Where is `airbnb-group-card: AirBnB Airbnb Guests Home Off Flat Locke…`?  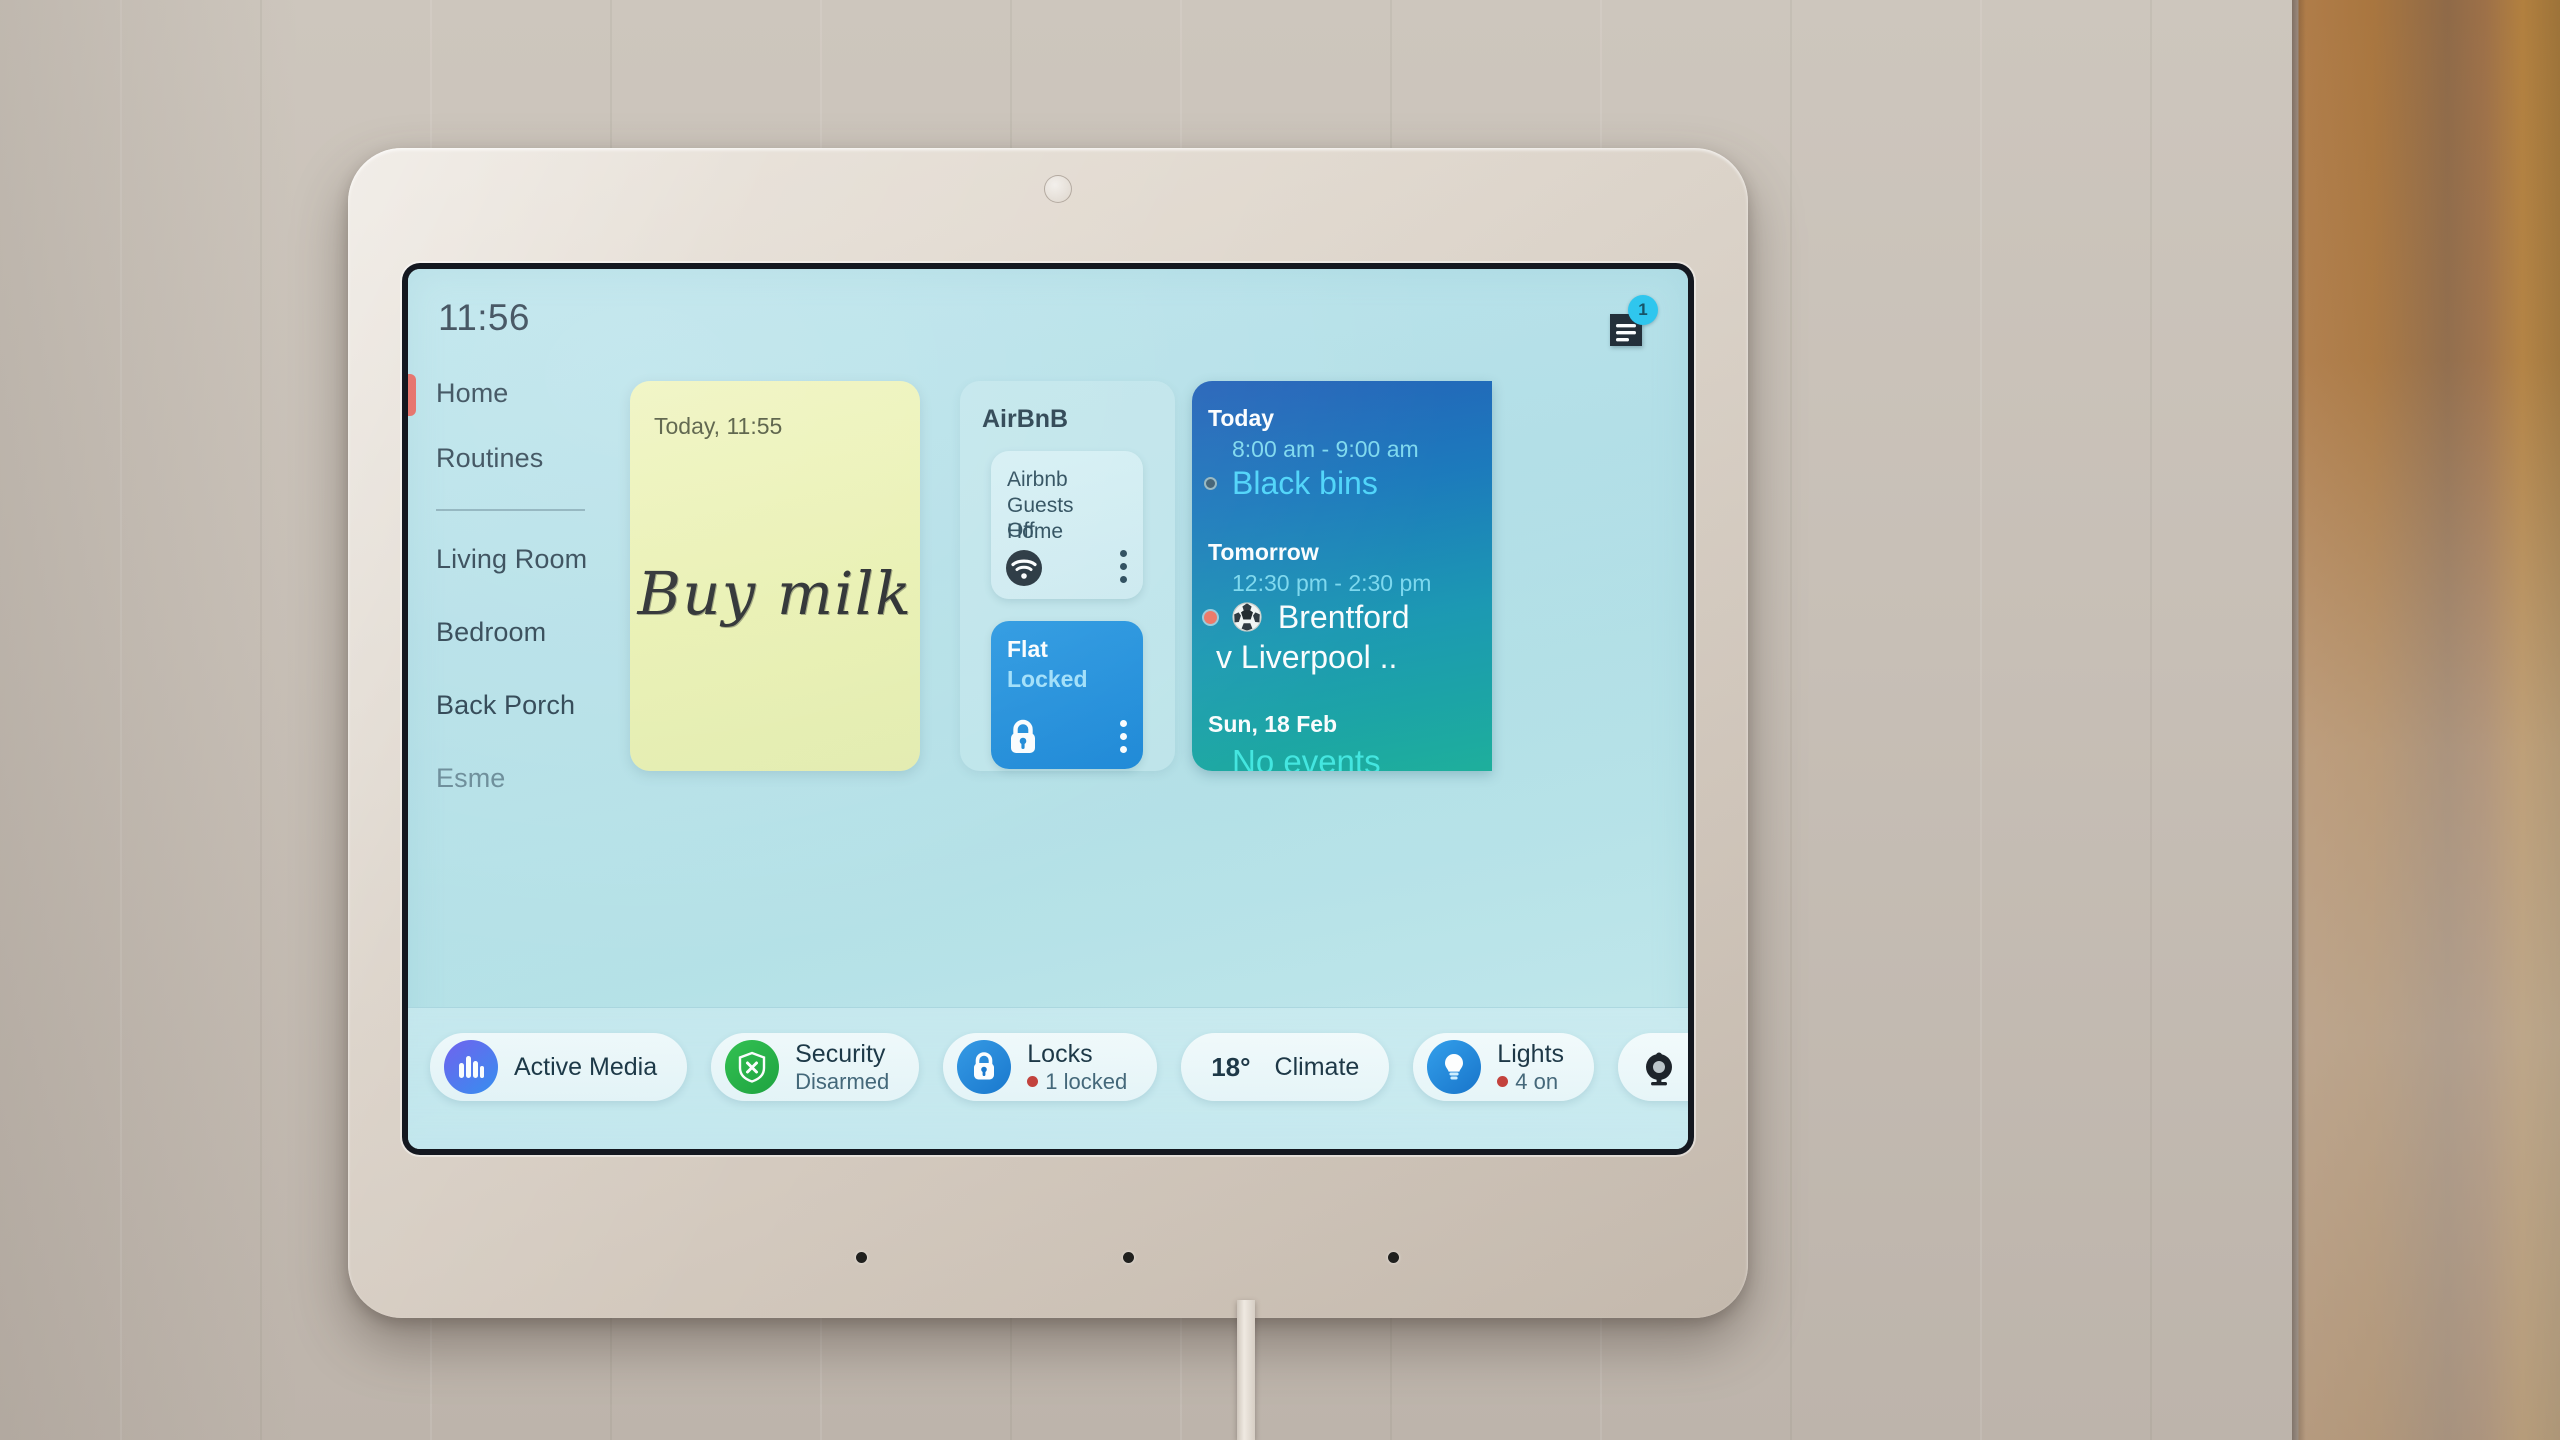 airbnb-group-card: AirBnB Airbnb Guests Home Off Flat Locke… is located at coordinates (1067, 576).